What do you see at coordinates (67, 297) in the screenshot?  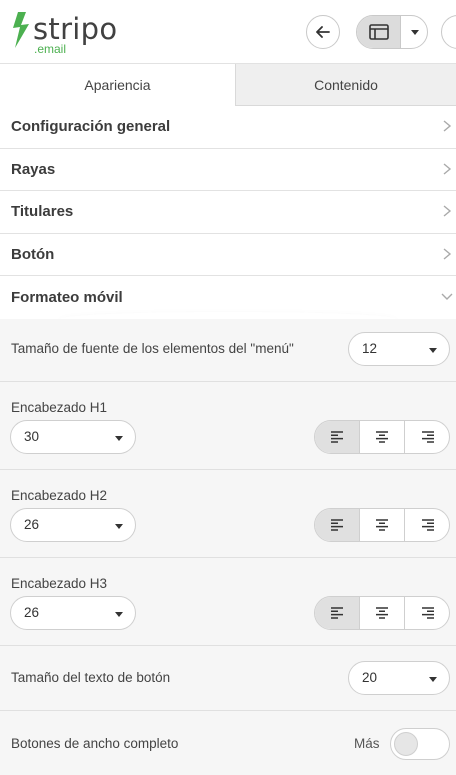 I see `section-label: Formateo móvil` at bounding box center [67, 297].